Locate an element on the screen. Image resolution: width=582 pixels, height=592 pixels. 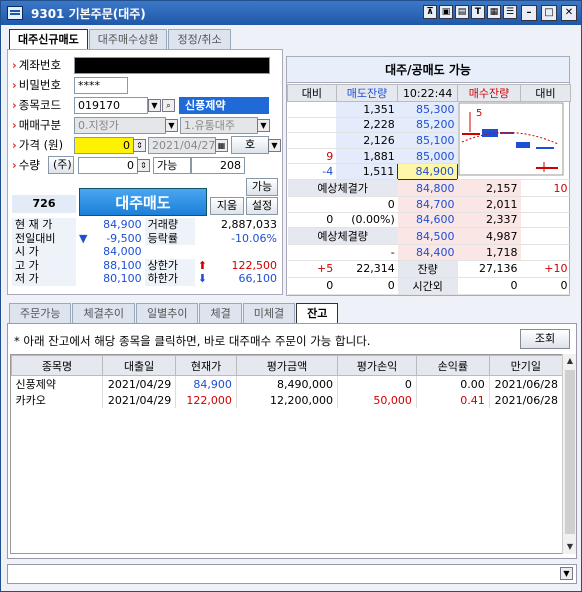
tab-short-buy-repay: 대주매수상환 is located at coordinates (128, 39).